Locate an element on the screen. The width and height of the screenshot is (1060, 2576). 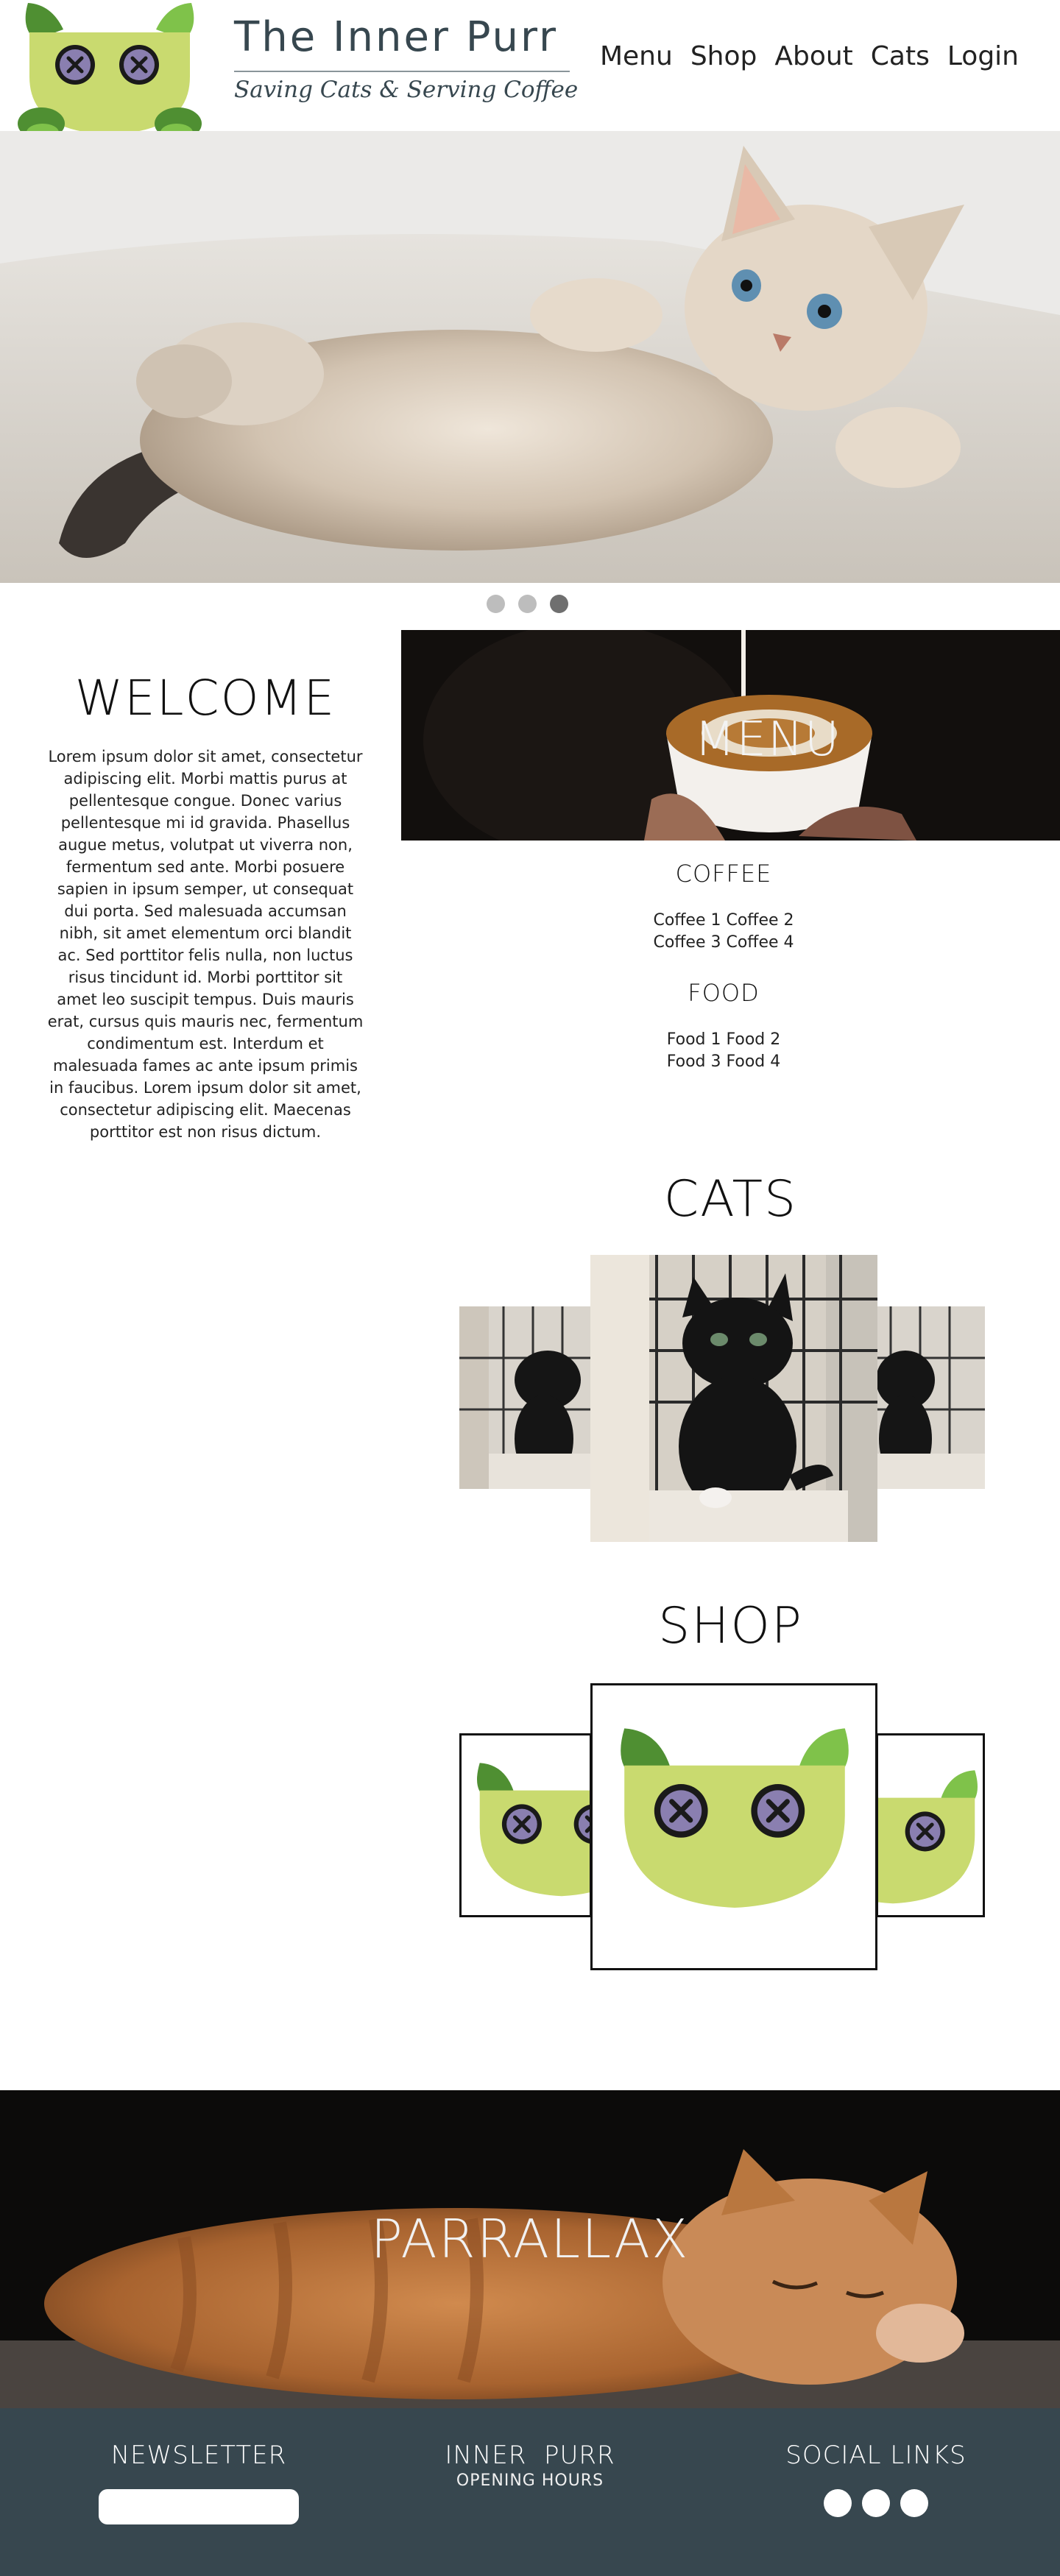
hero-slider-dots is located at coordinates (527, 604).